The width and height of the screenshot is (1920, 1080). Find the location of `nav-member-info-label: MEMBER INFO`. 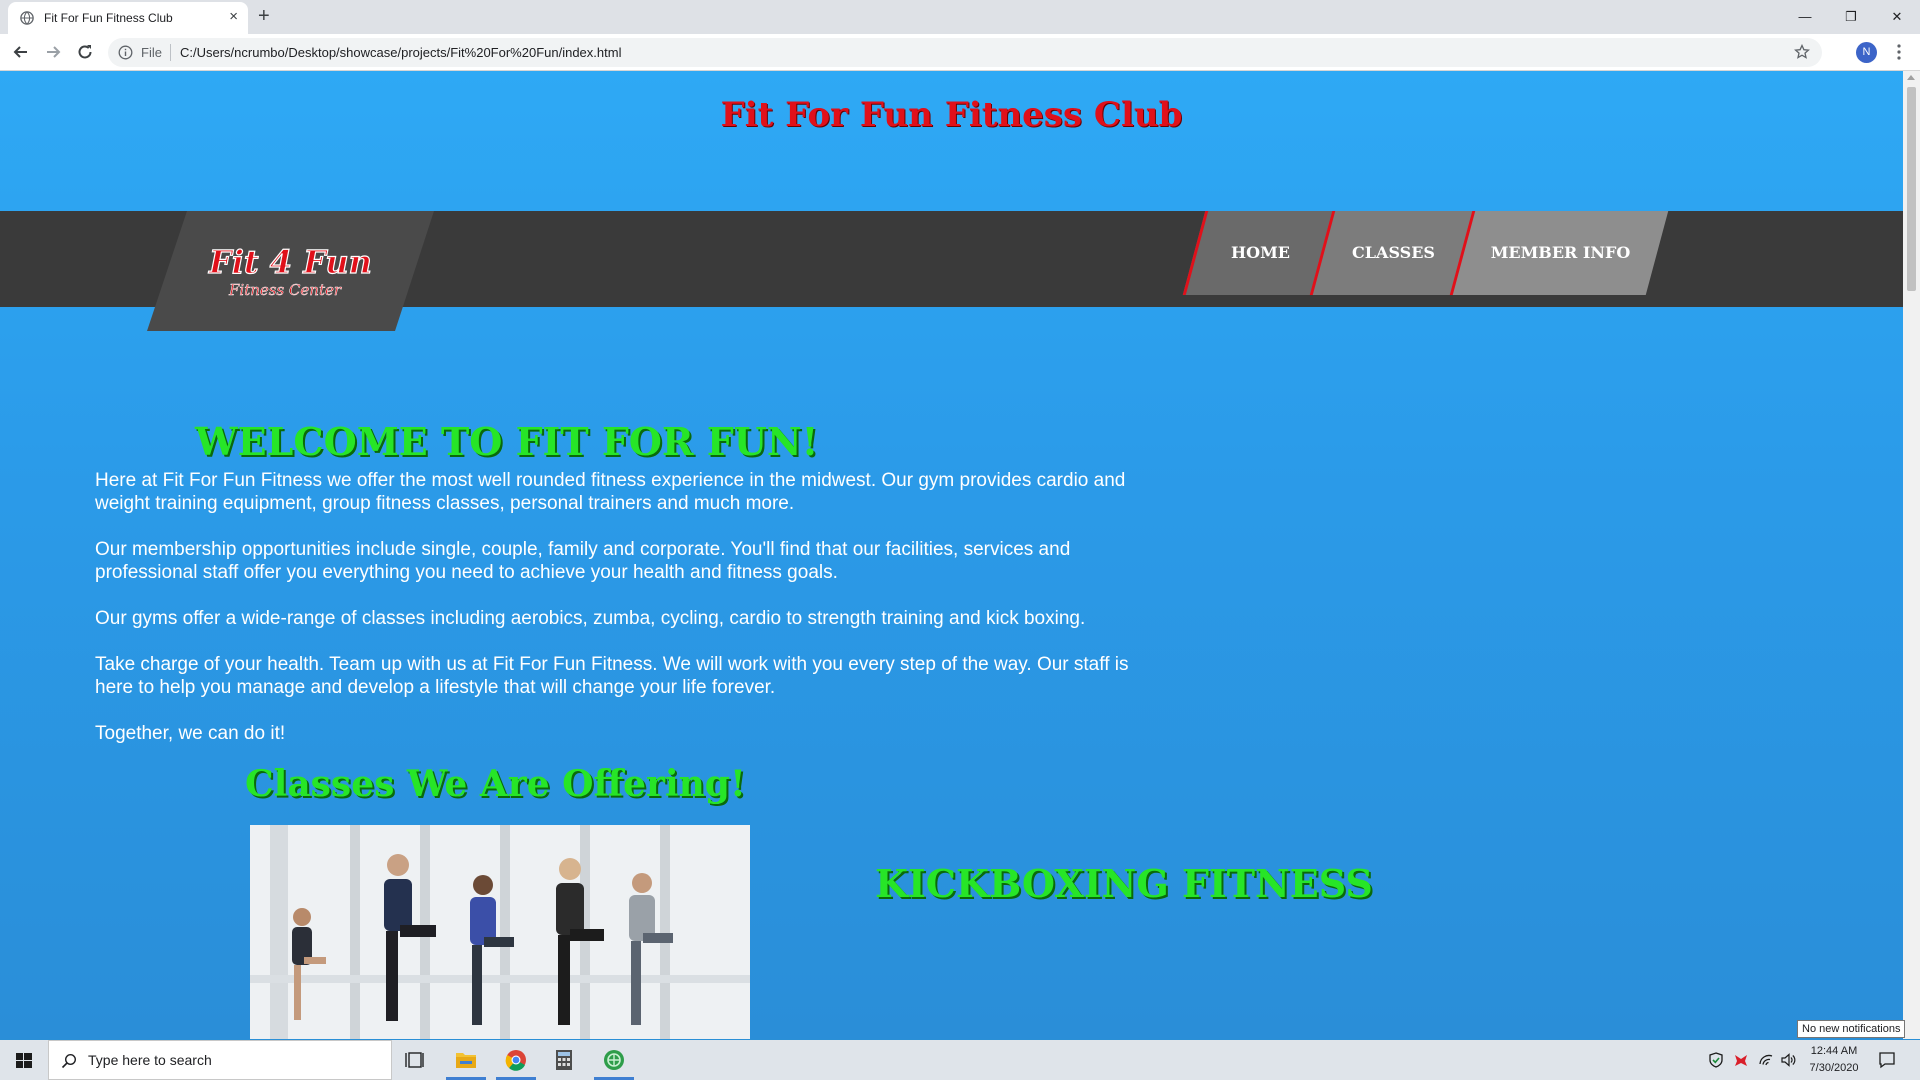

nav-member-info-label: MEMBER INFO is located at coordinates (1560, 252).